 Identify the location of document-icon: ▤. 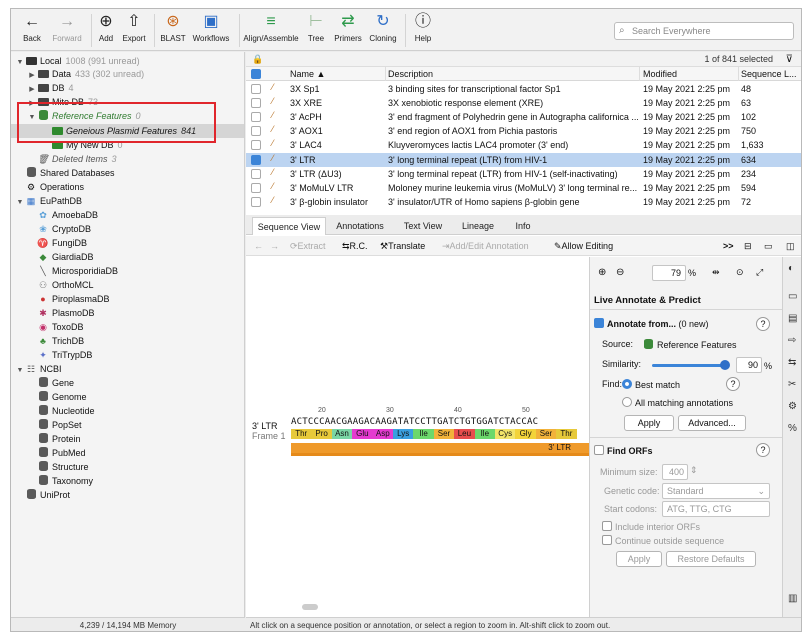
(792, 318).